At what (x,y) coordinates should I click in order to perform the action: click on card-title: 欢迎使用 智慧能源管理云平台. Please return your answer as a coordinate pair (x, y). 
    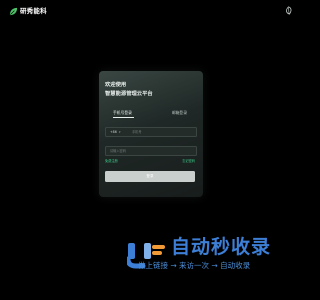
    Looking at the image, I should click on (129, 90).